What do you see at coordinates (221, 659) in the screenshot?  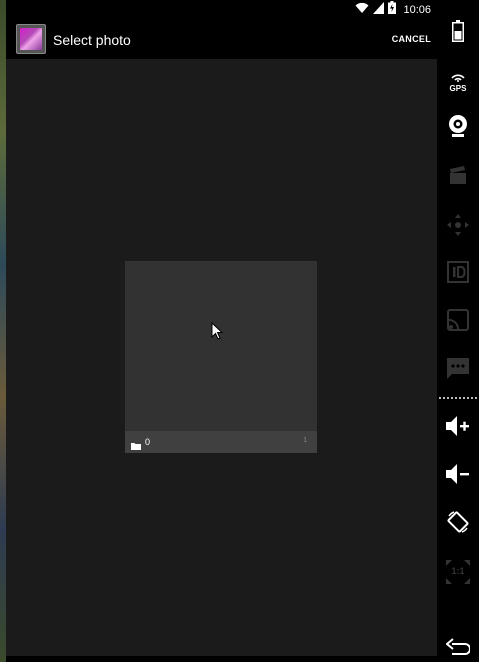 I see `navigation-strip` at bounding box center [221, 659].